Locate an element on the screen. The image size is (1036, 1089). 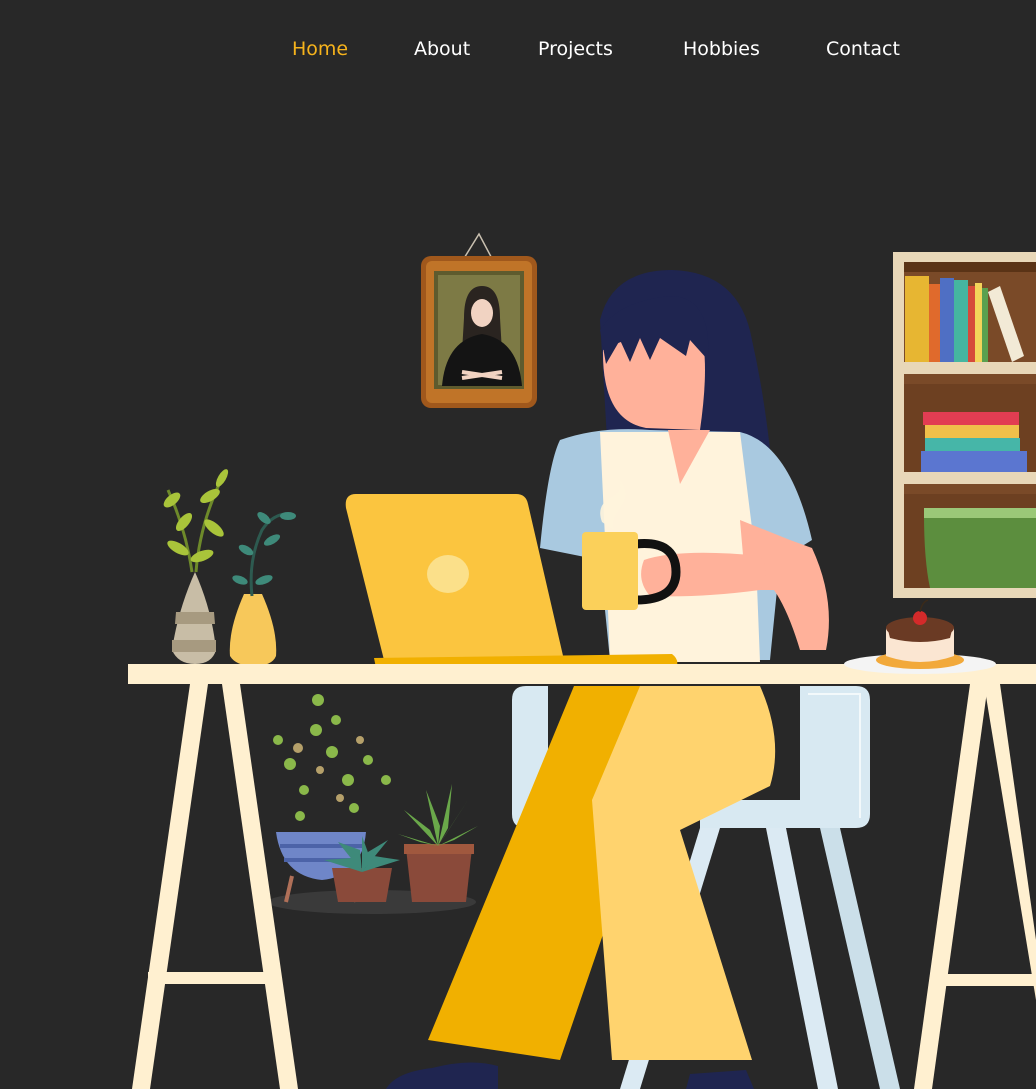
bookshelf is located at coordinates (964, 425).